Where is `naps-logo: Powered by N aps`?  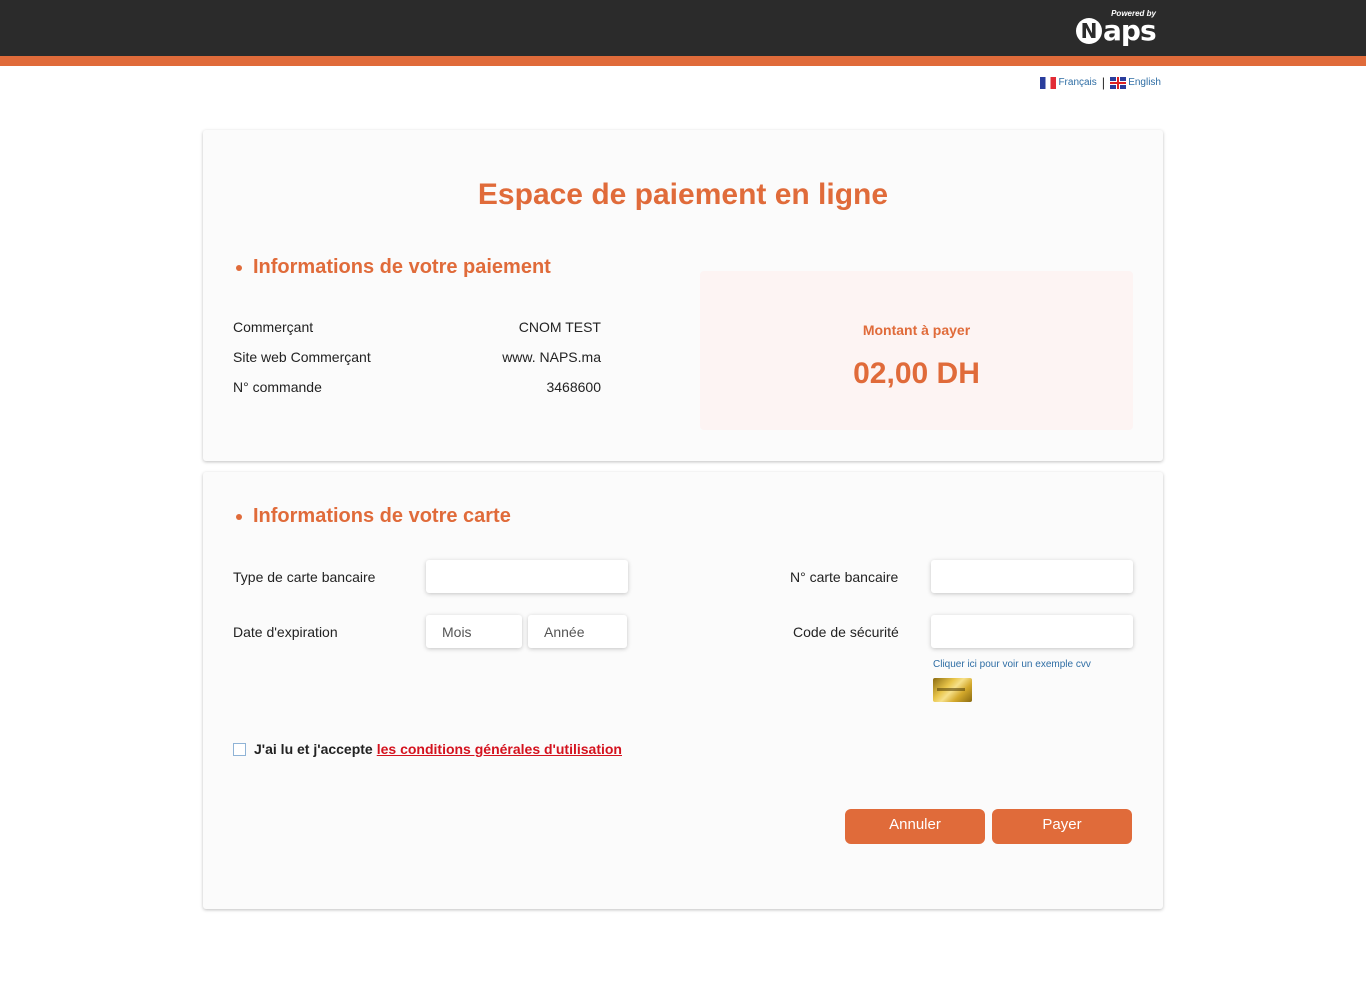 naps-logo: Powered by N aps is located at coordinates (1117, 29).